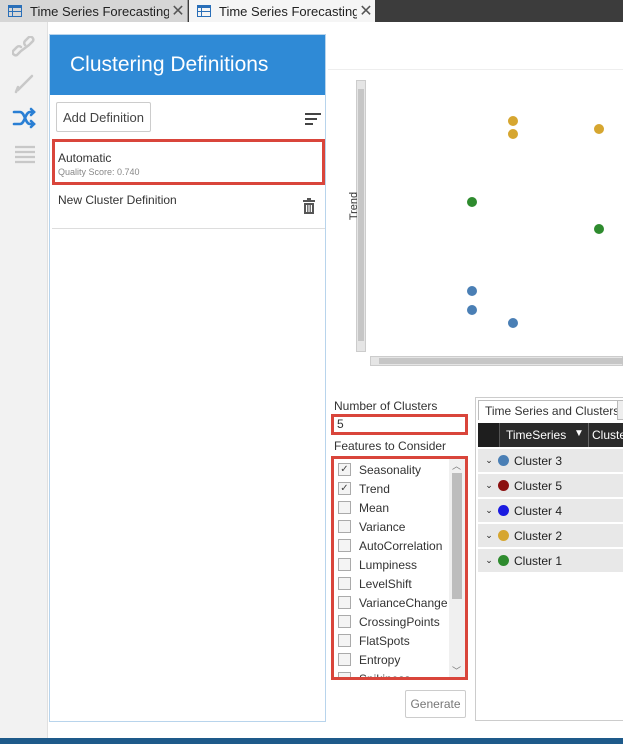 The width and height of the screenshot is (623, 744). I want to click on sort-icon, so click(313, 119).